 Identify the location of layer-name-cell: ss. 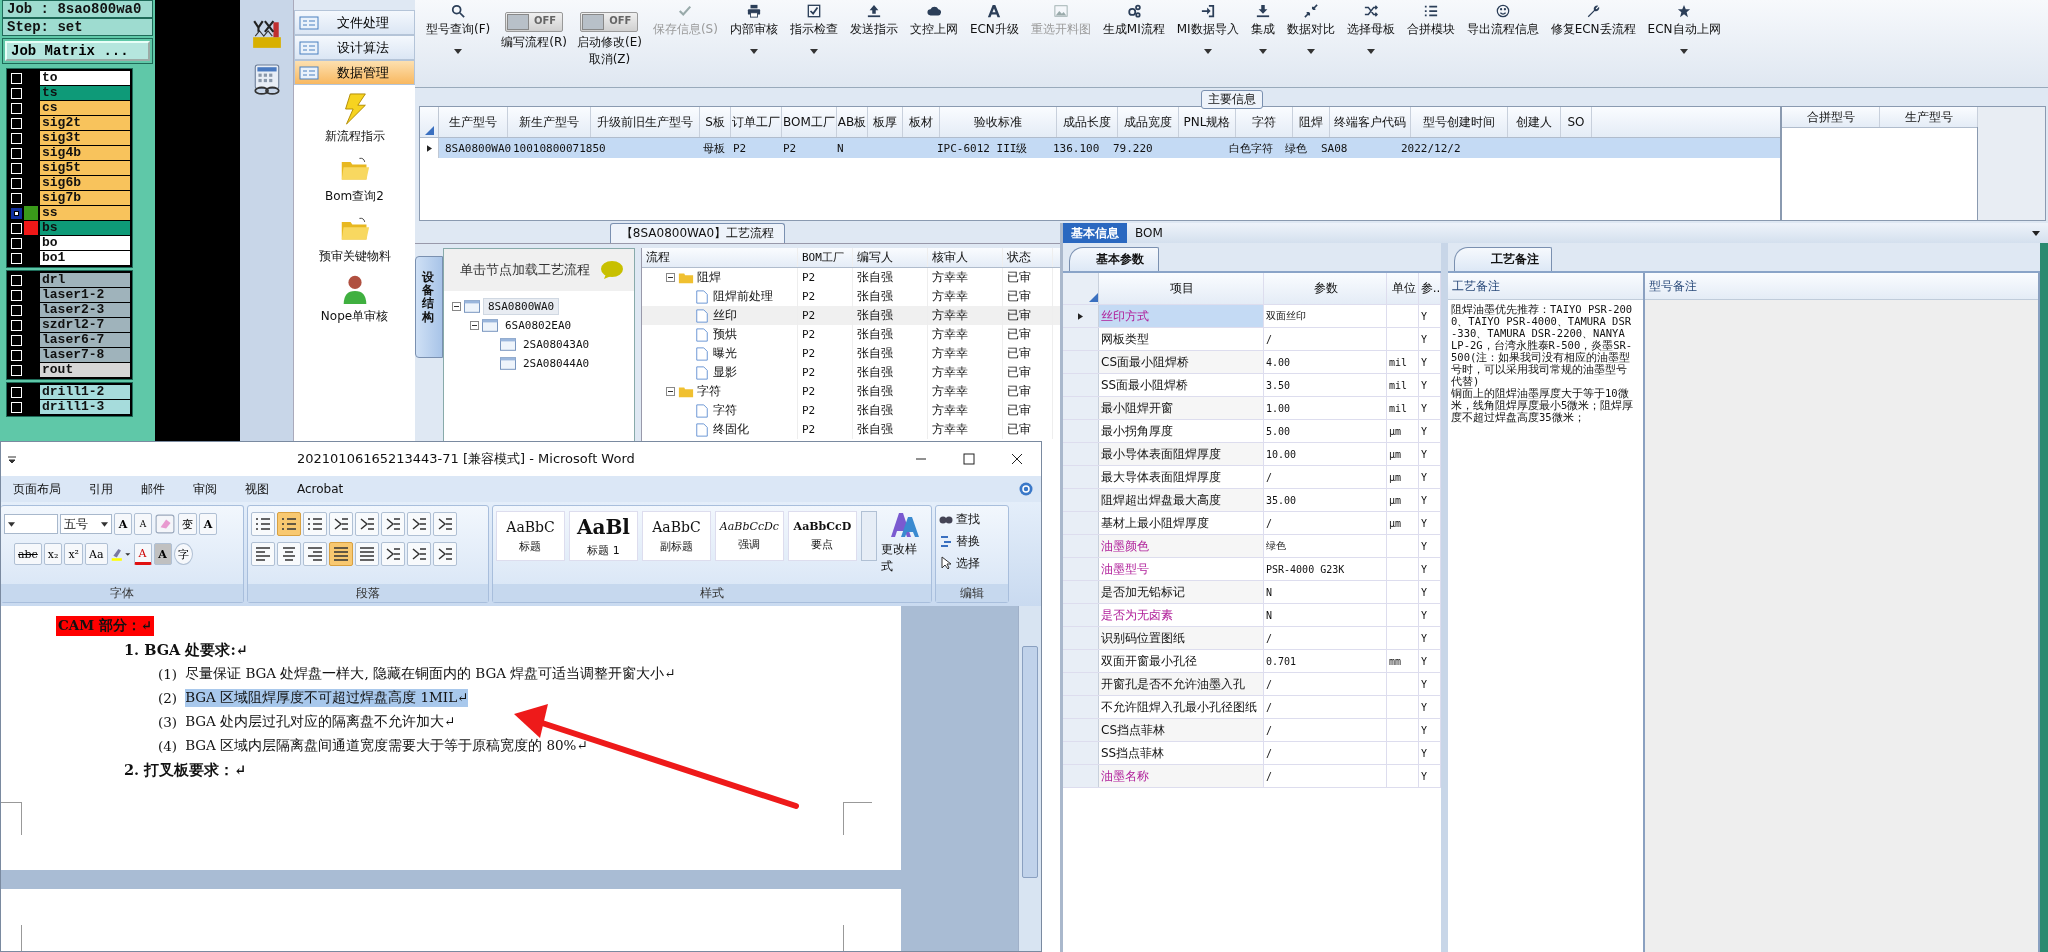
(85, 213).